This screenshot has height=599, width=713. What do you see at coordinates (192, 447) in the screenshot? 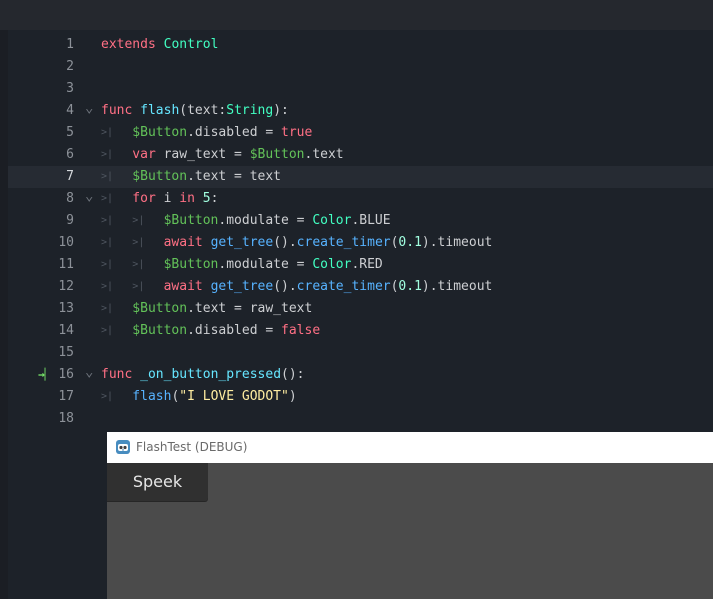
I see `game-window-title: FlashTest (DEBUG)` at bounding box center [192, 447].